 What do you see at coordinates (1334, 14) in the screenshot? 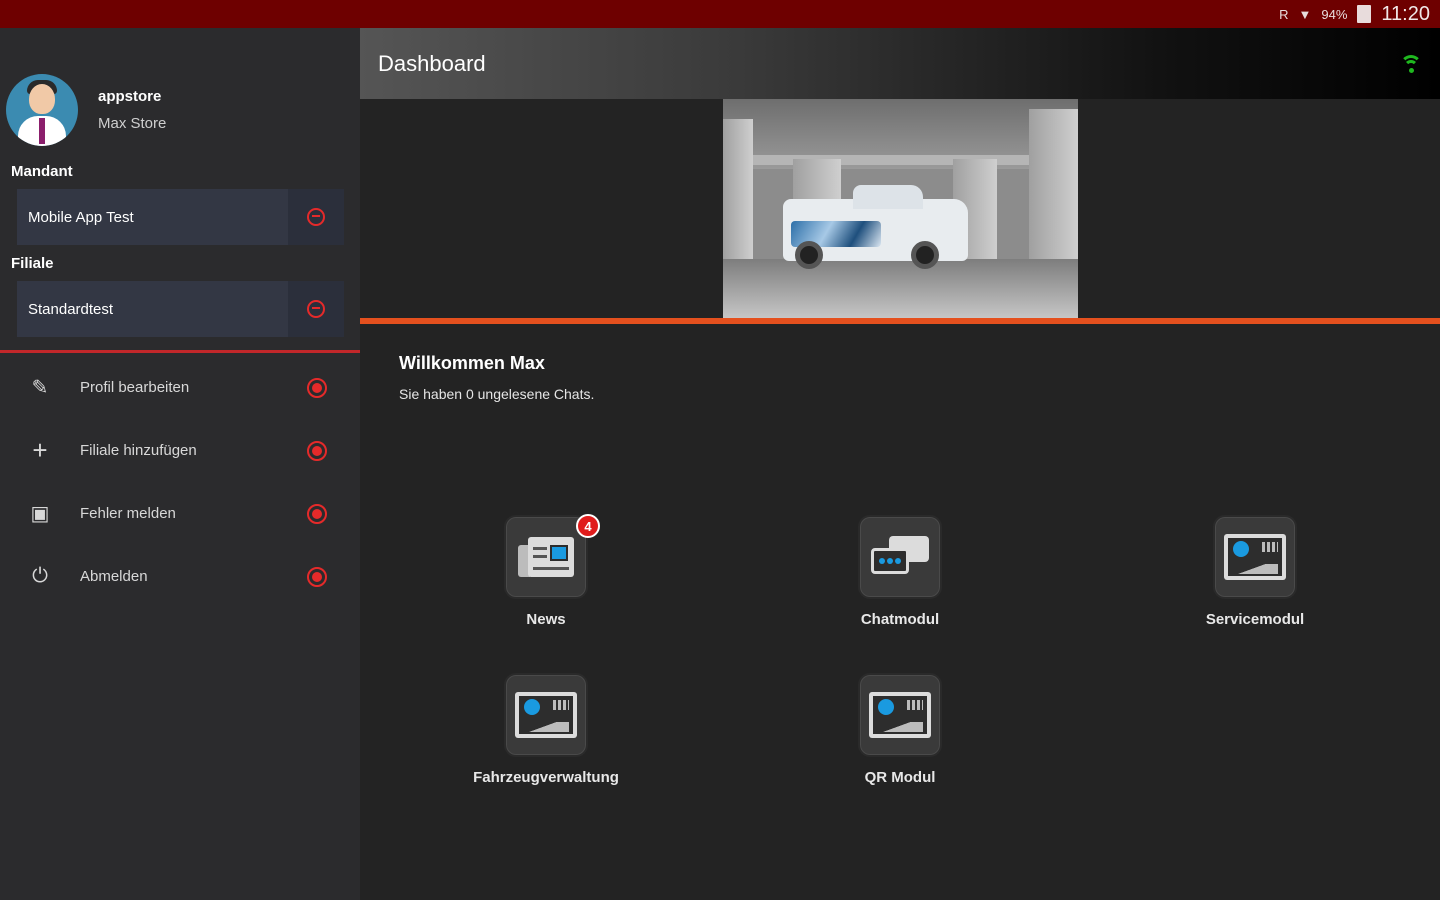
I see `battery-percent: 94%` at bounding box center [1334, 14].